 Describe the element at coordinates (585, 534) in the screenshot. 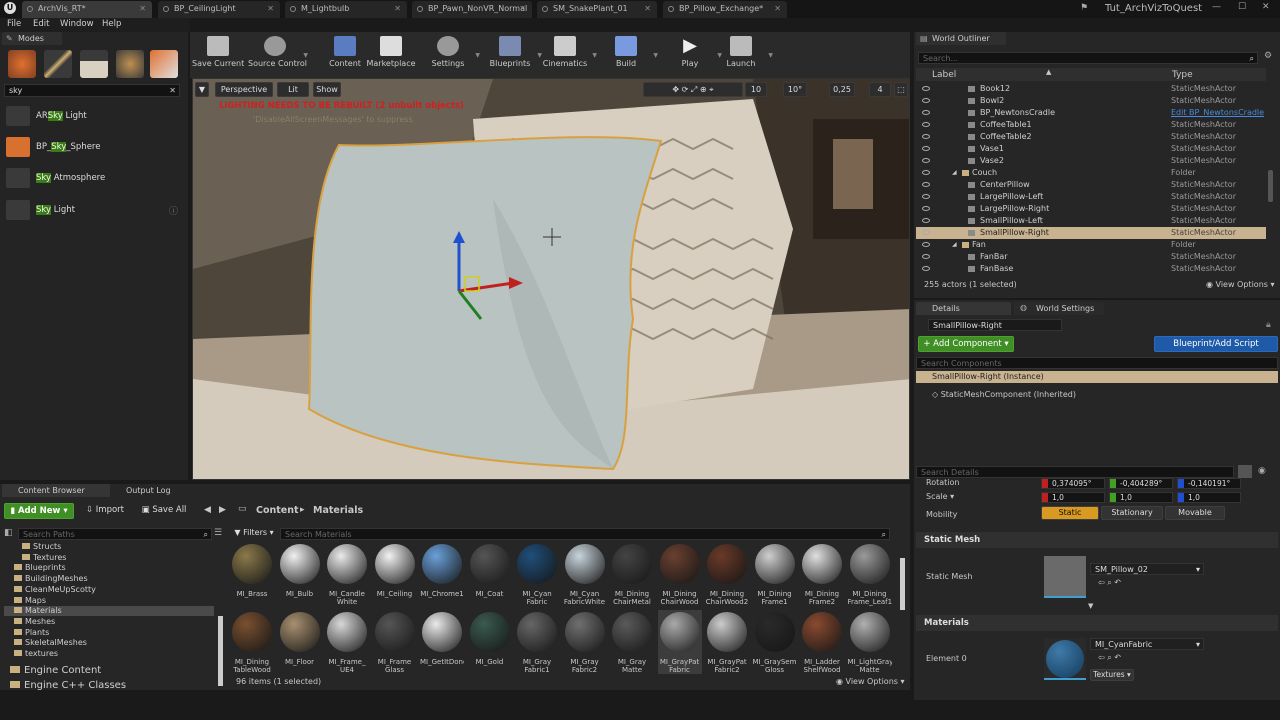

I see `search-materials-input: Search Materials ⌕` at that location.